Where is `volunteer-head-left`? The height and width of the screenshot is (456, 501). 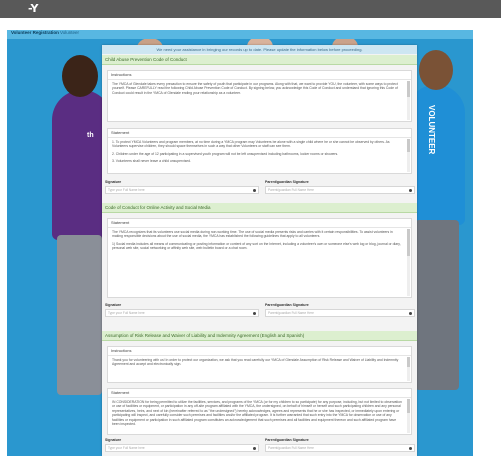 volunteer-head-left is located at coordinates (80, 76).